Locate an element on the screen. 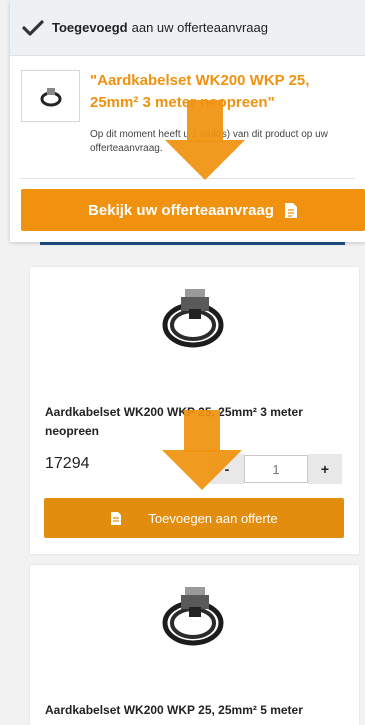  added-bold-label: Toegevoegd is located at coordinates (90, 27).